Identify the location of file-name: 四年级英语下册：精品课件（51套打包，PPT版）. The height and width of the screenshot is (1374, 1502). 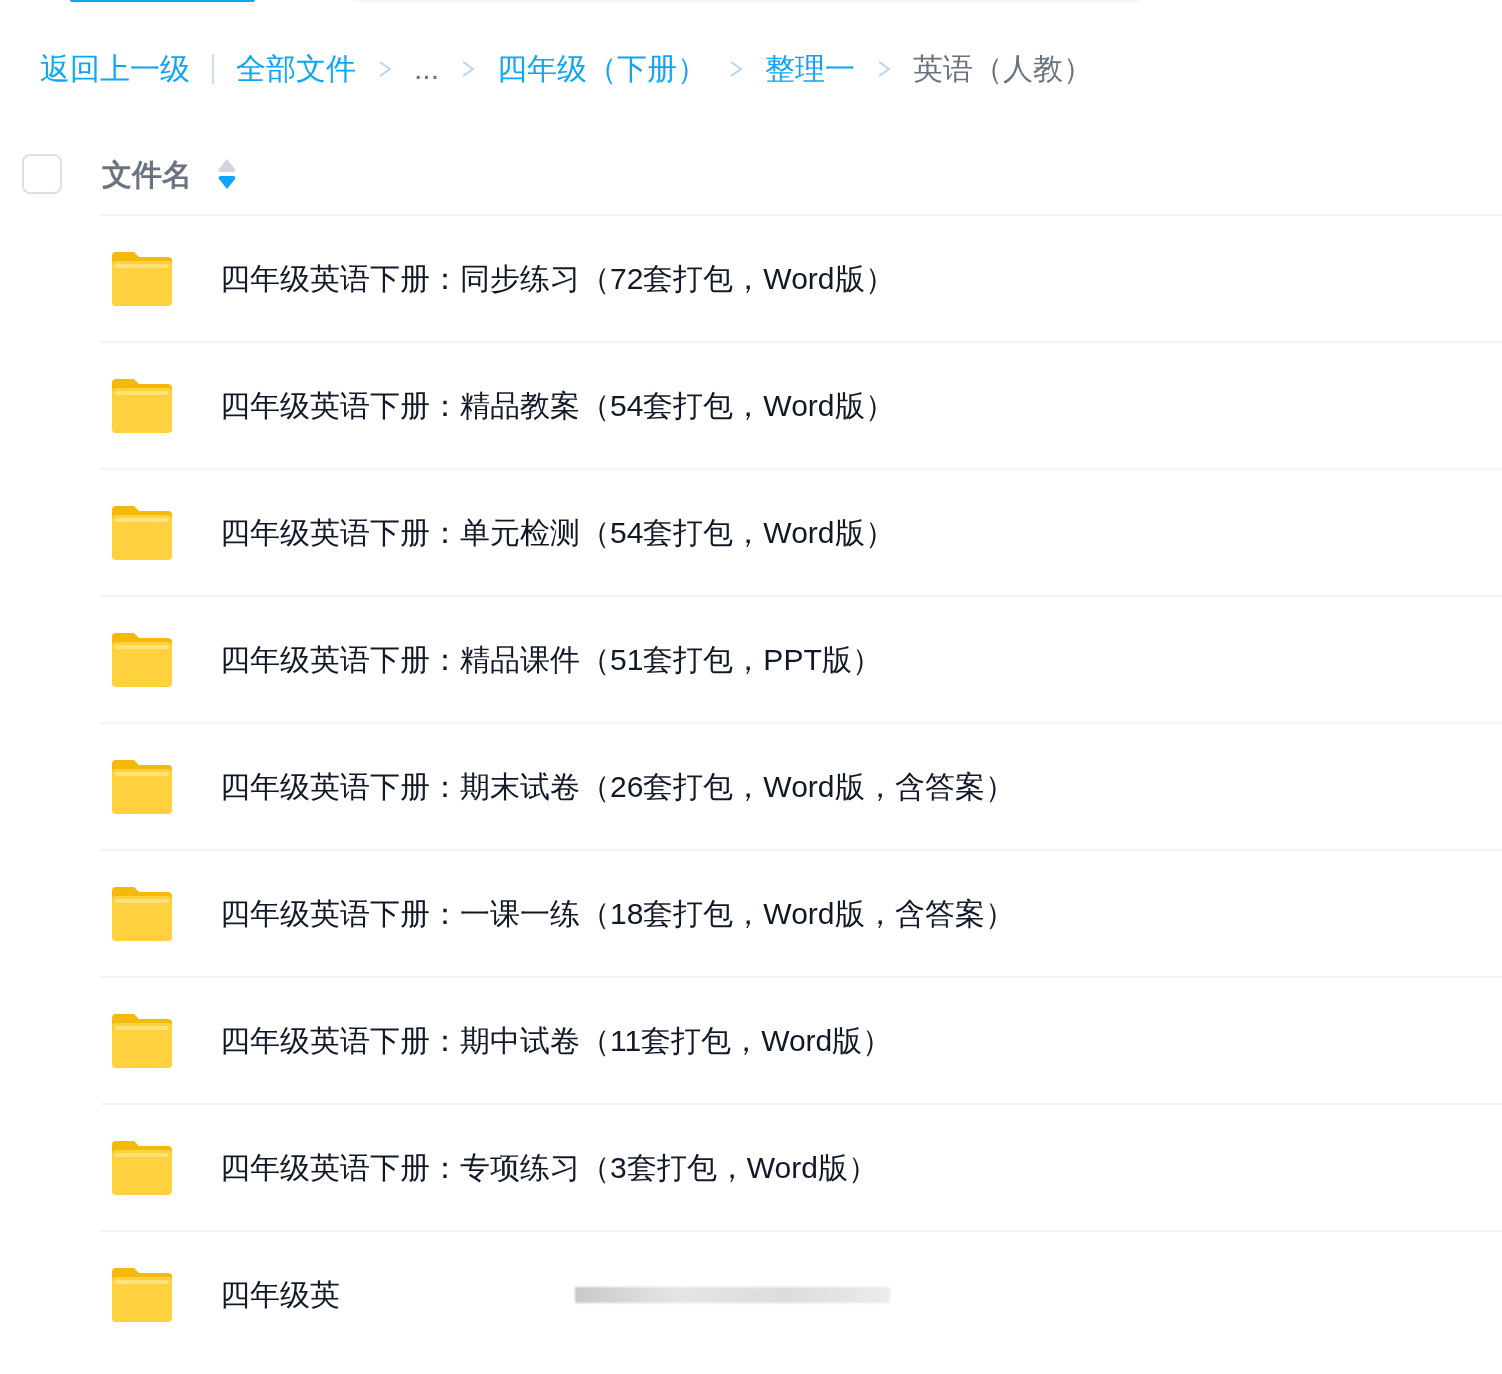
(551, 660).